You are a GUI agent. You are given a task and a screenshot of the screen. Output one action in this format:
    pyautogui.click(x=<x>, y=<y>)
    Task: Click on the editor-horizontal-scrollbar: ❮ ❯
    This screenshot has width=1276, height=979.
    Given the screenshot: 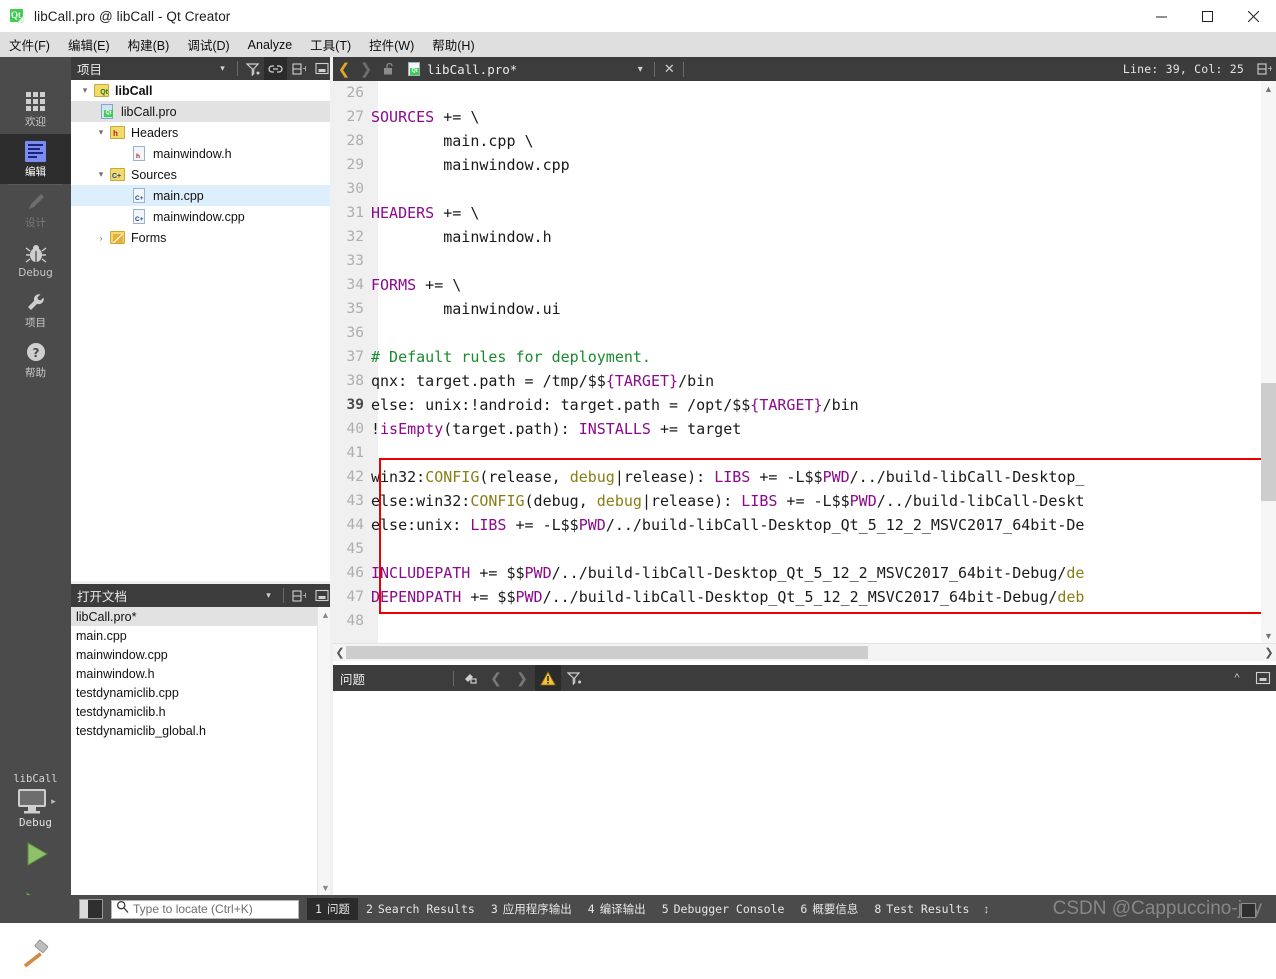 What is the action you would take?
    pyautogui.click(x=804, y=652)
    